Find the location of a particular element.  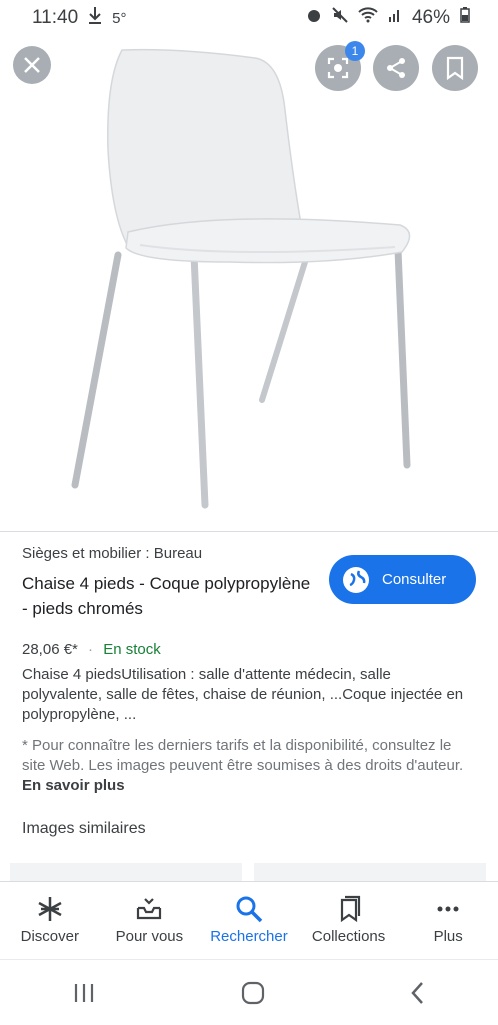

lens-icon is located at coordinates (338, 68).